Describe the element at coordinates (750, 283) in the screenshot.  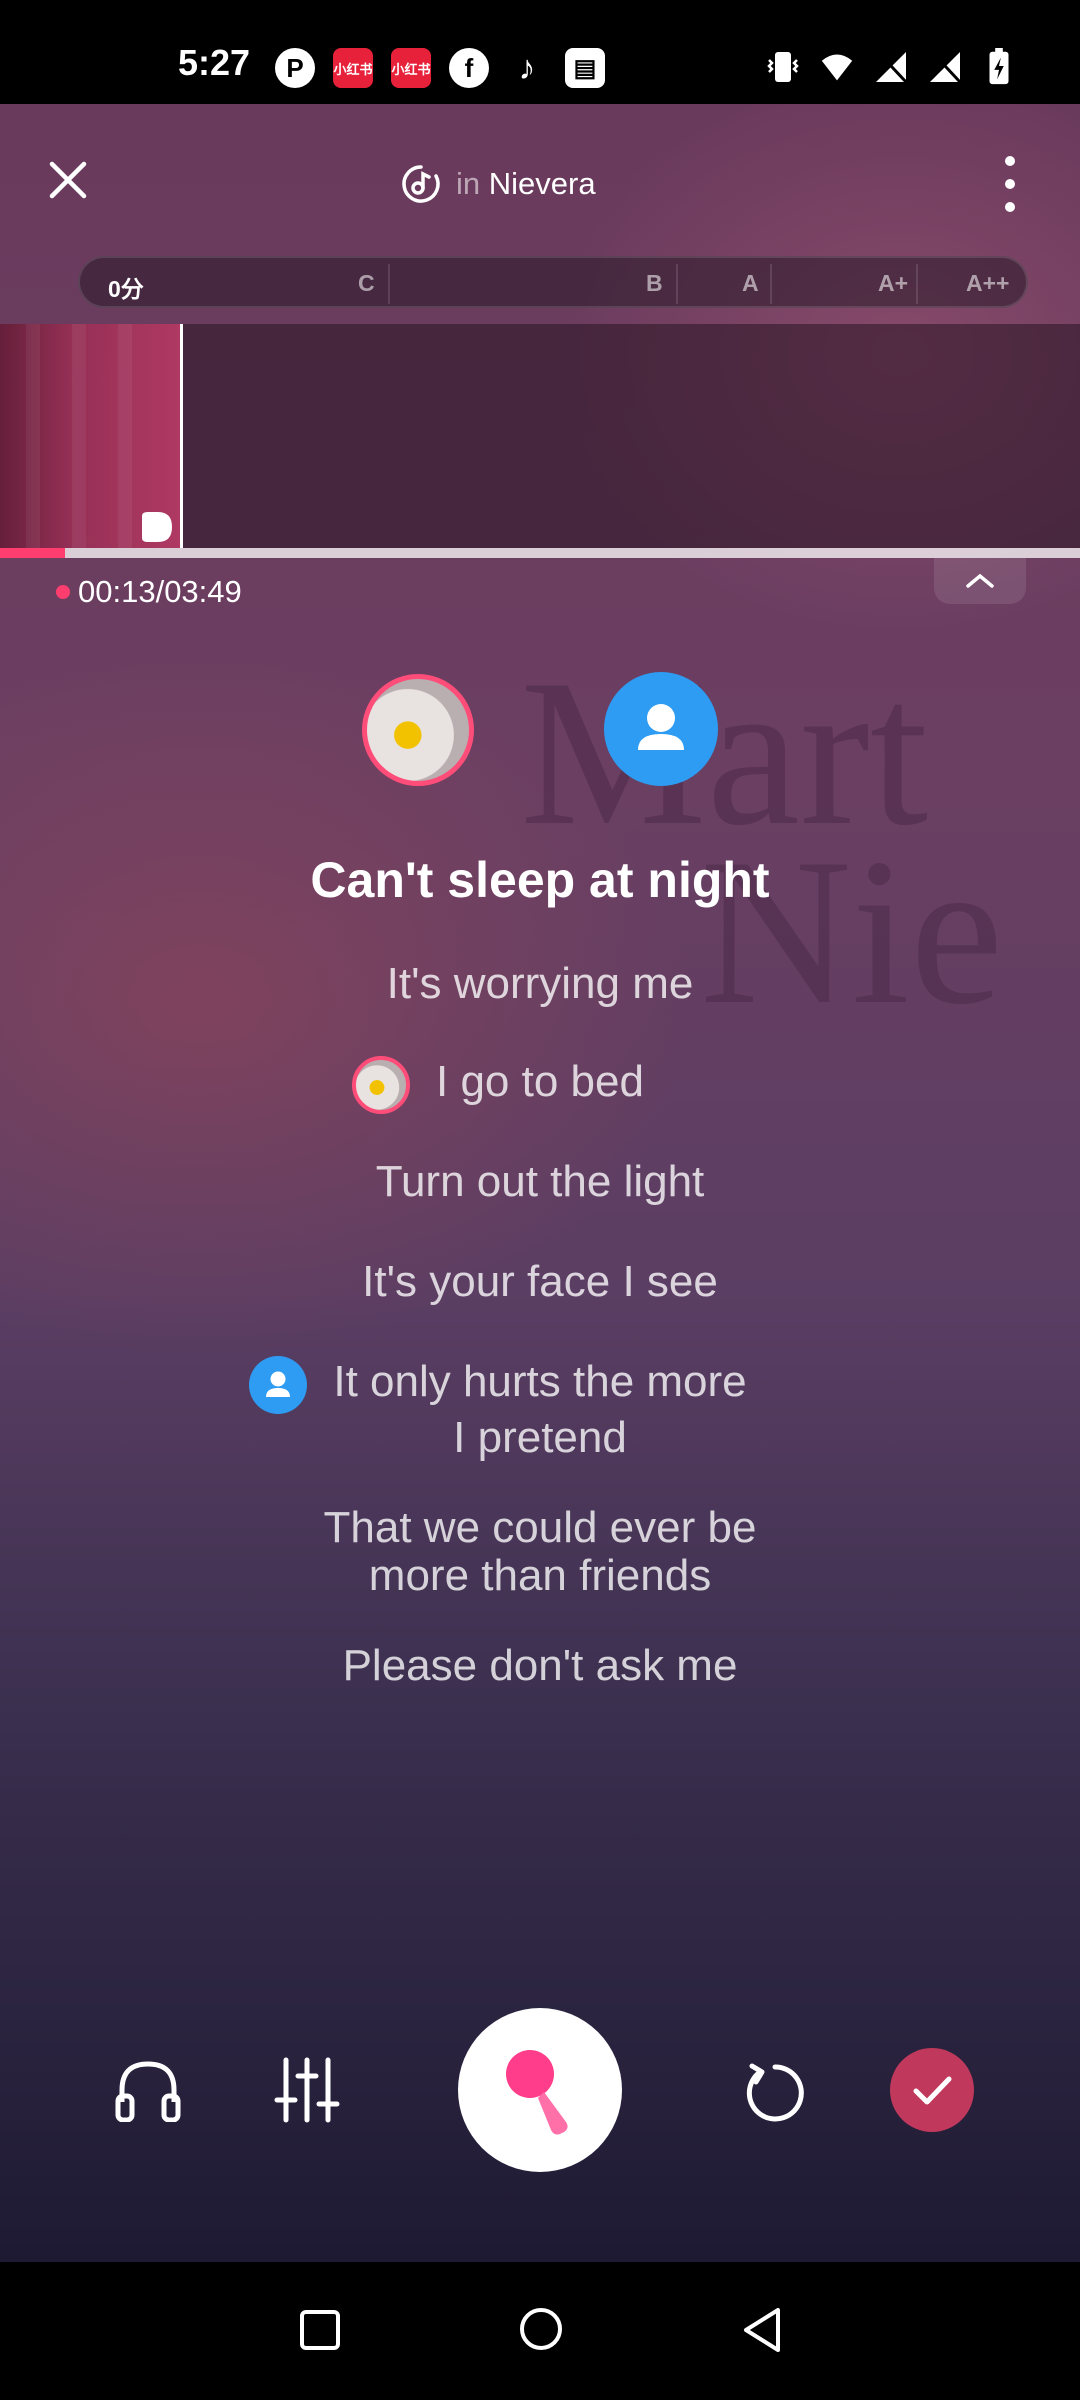
I see `grade-a: A` at that location.